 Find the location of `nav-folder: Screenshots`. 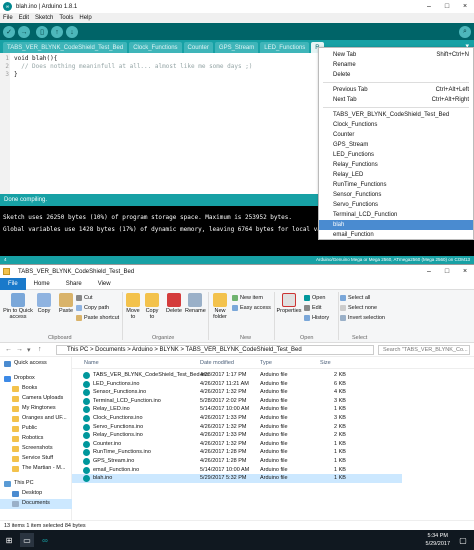

nav-folder: Screenshots is located at coordinates (36, 449).